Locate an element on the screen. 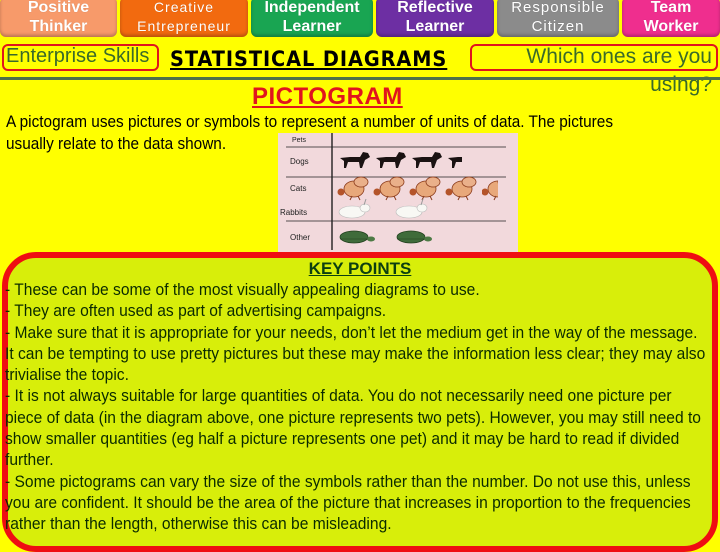 The image size is (720, 552). pictogram-category-label: Dogs is located at coordinates (299, 161).